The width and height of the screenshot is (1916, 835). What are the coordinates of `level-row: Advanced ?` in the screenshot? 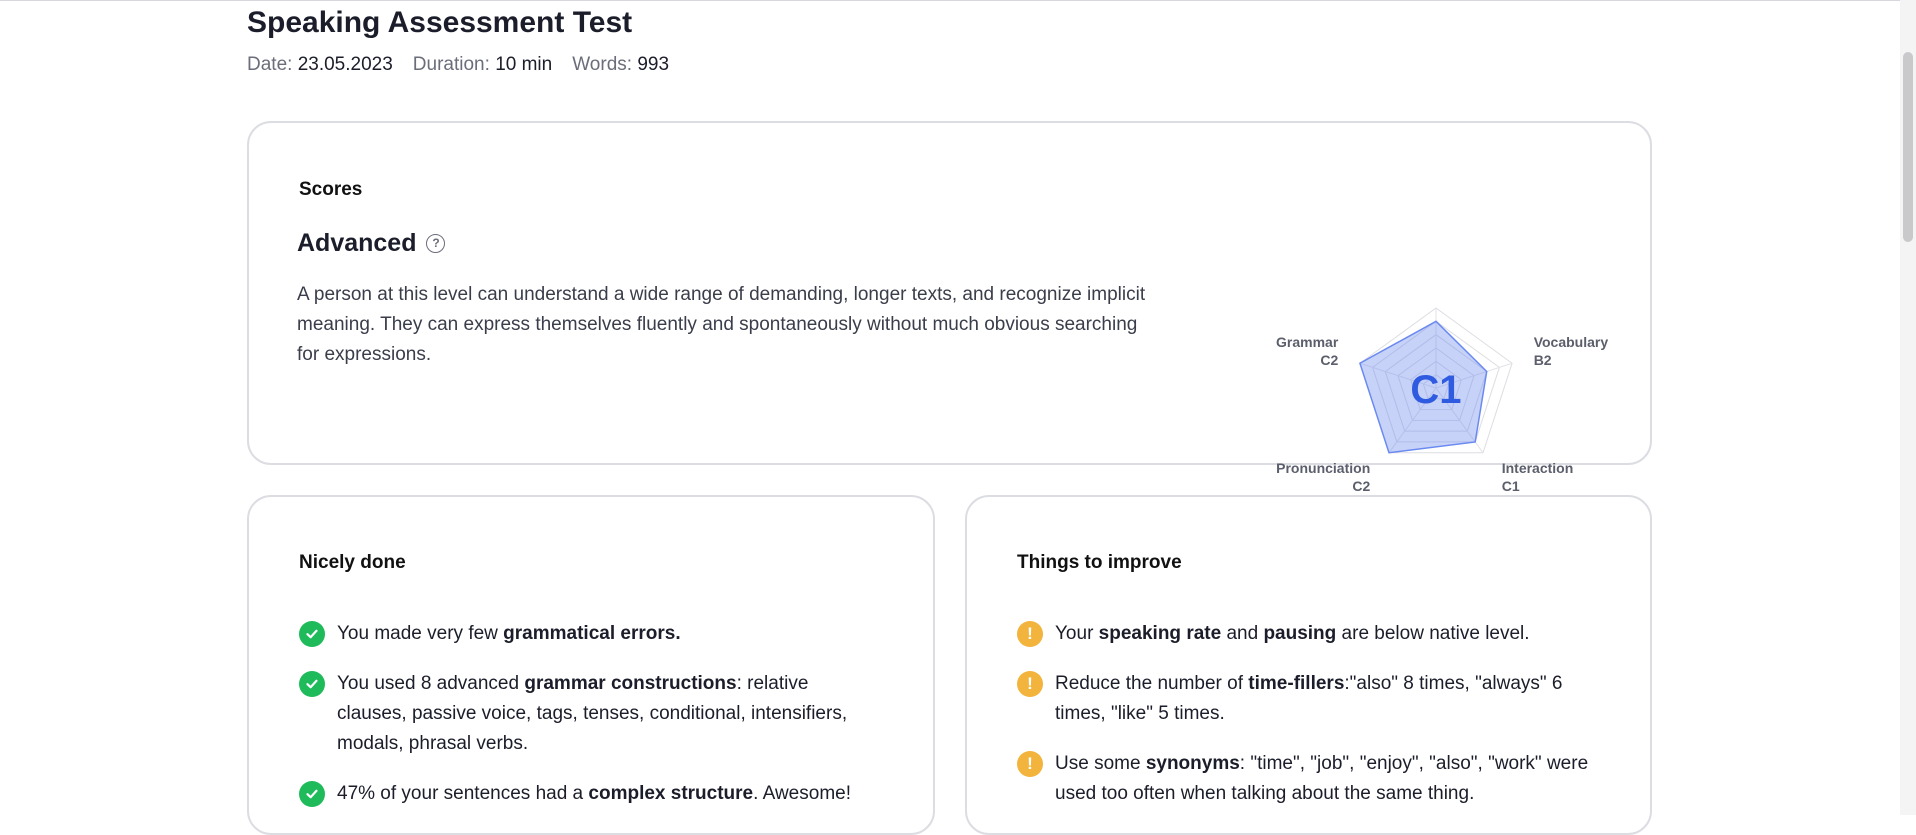 It's located at (371, 243).